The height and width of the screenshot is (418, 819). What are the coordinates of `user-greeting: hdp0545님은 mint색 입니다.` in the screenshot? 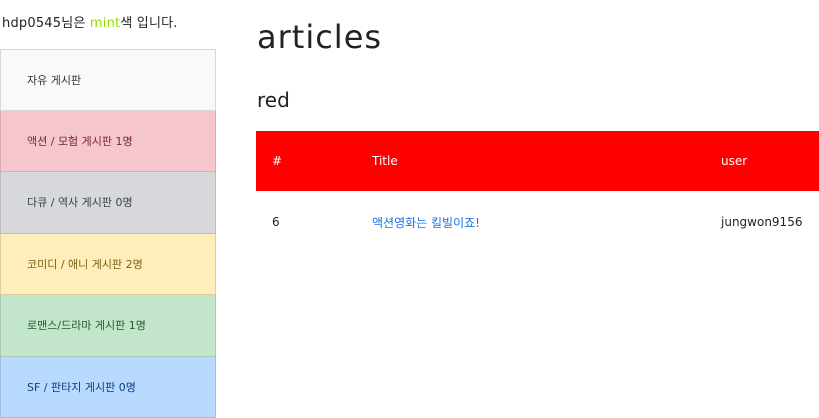 It's located at (90, 21).